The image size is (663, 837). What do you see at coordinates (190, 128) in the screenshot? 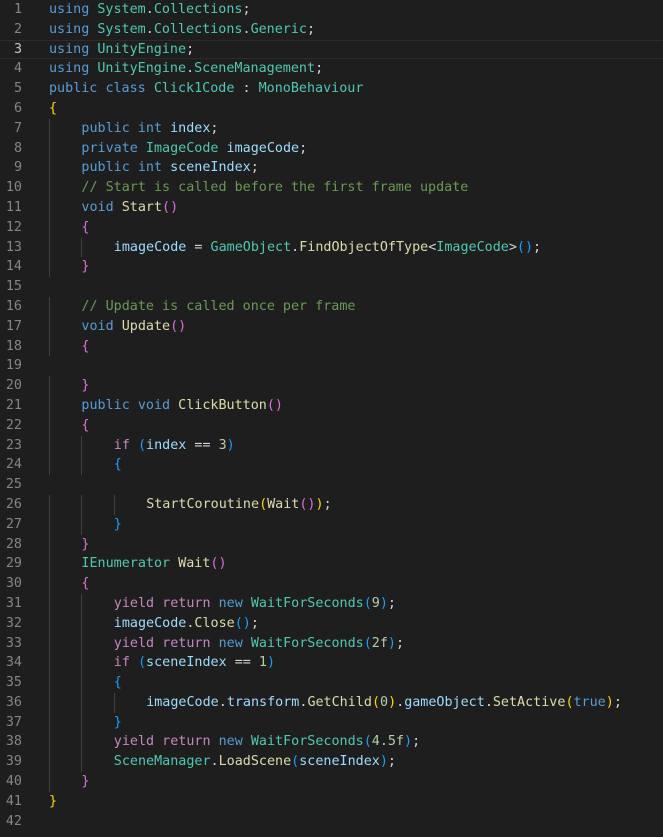
I see `code-token: index` at bounding box center [190, 128].